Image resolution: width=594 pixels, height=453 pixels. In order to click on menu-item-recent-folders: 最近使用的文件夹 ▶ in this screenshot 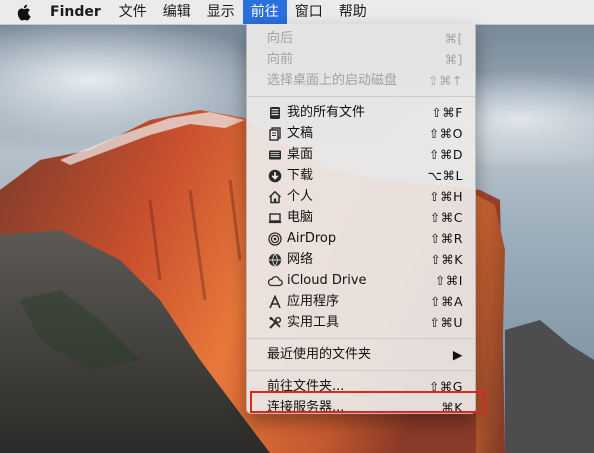, I will do `click(361, 354)`.